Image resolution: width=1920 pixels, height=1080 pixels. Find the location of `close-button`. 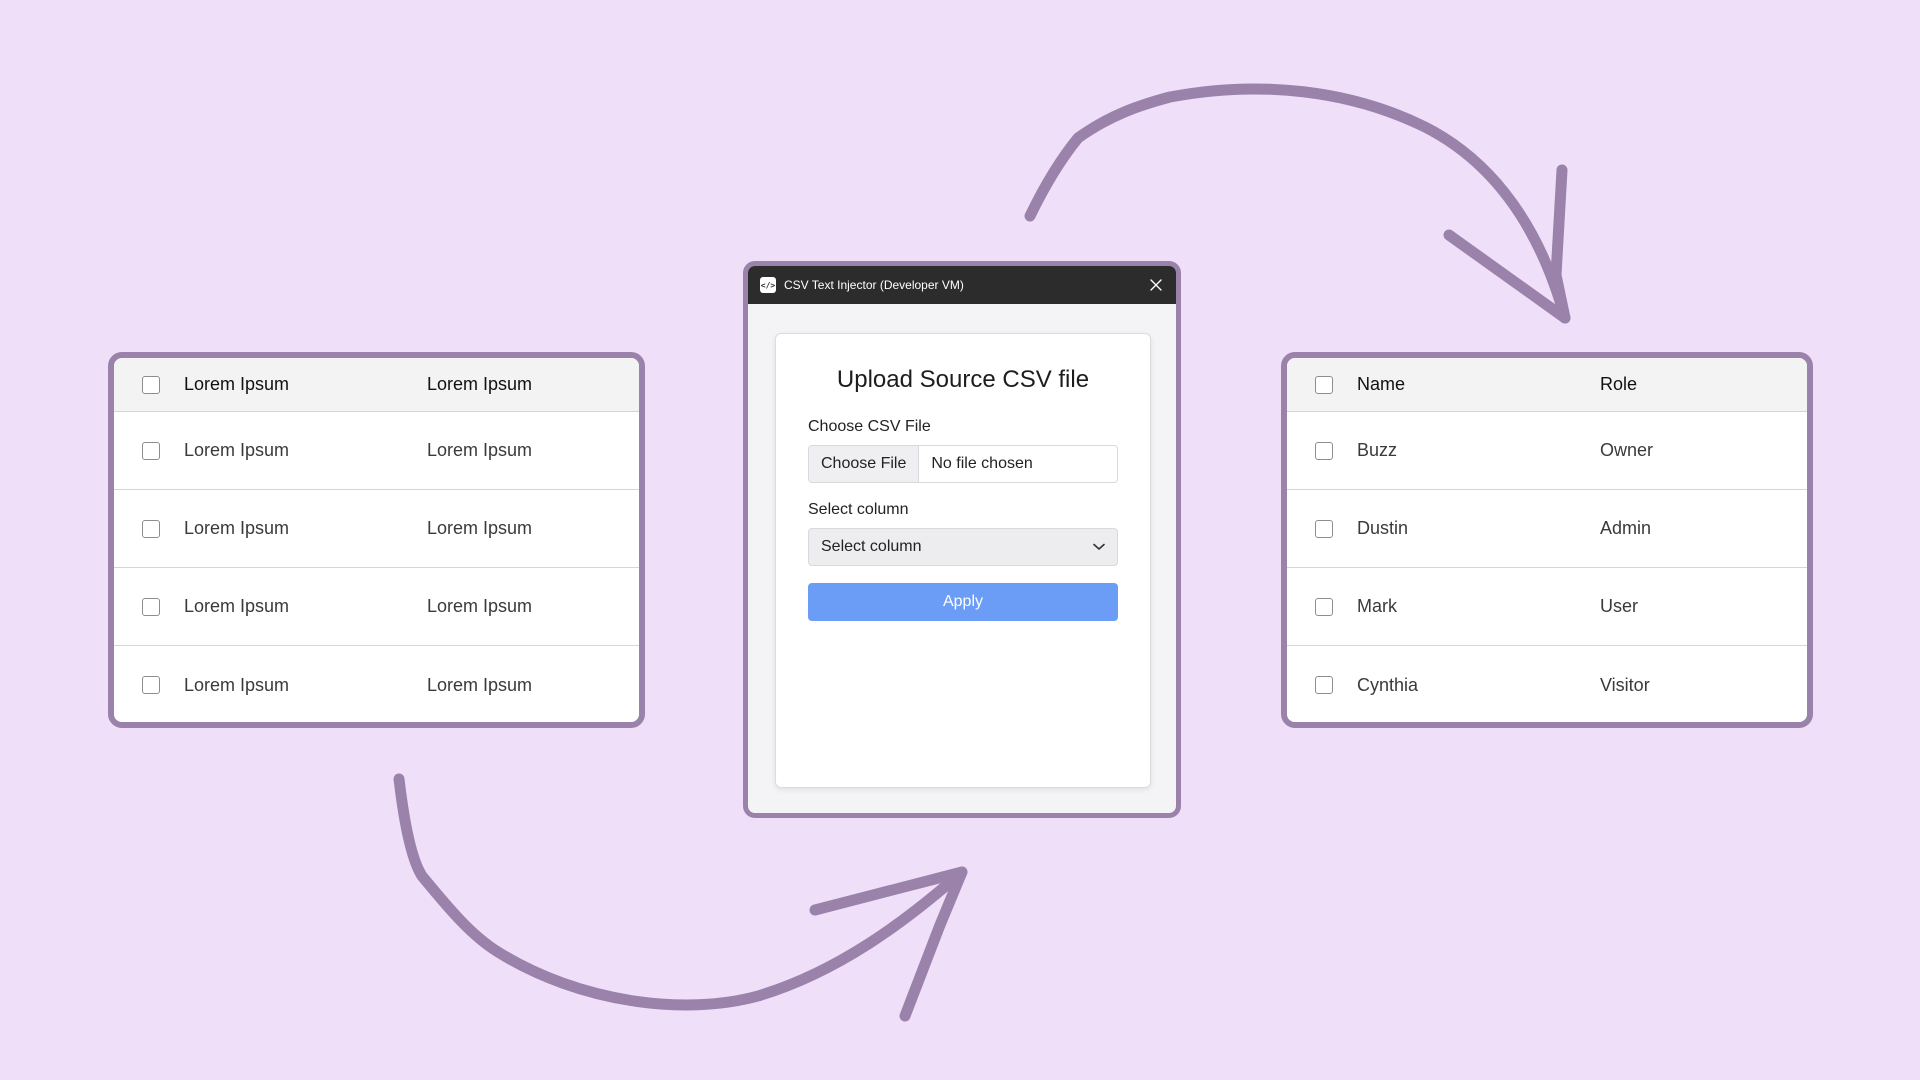

close-button is located at coordinates (1156, 285).